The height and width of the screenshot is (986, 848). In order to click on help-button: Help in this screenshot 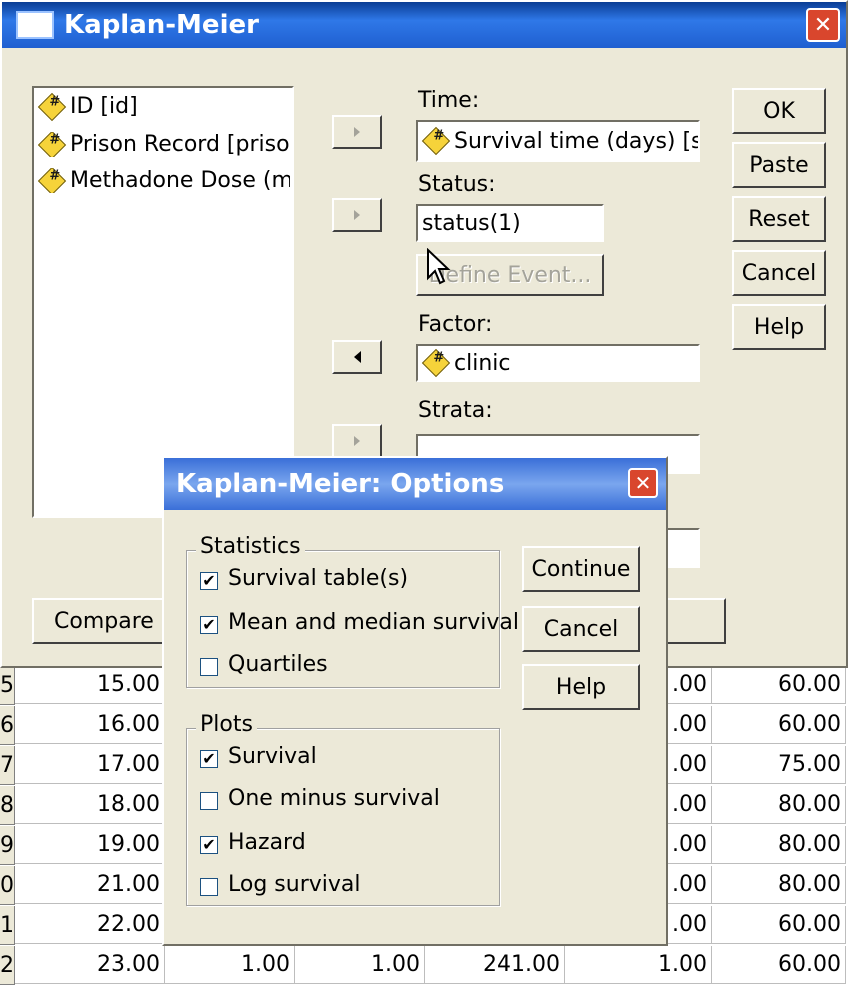, I will do `click(779, 327)`.